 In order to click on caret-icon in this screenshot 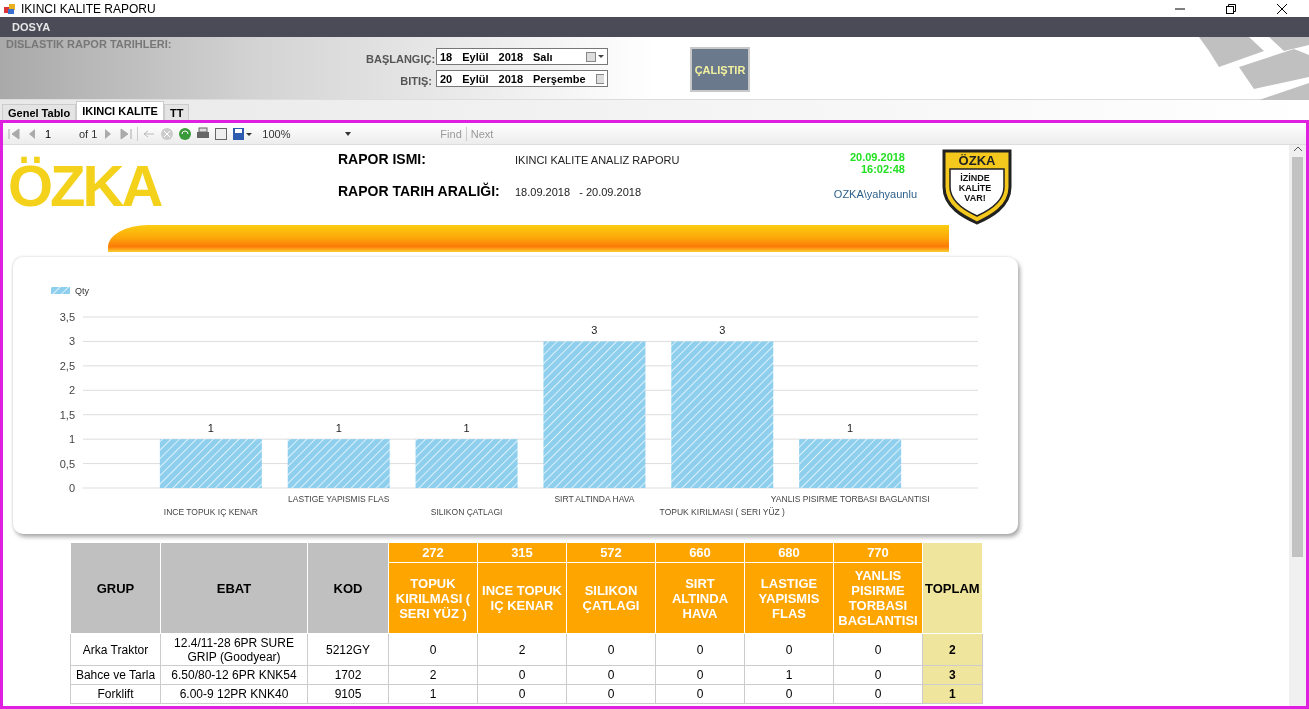, I will do `click(348, 133)`.